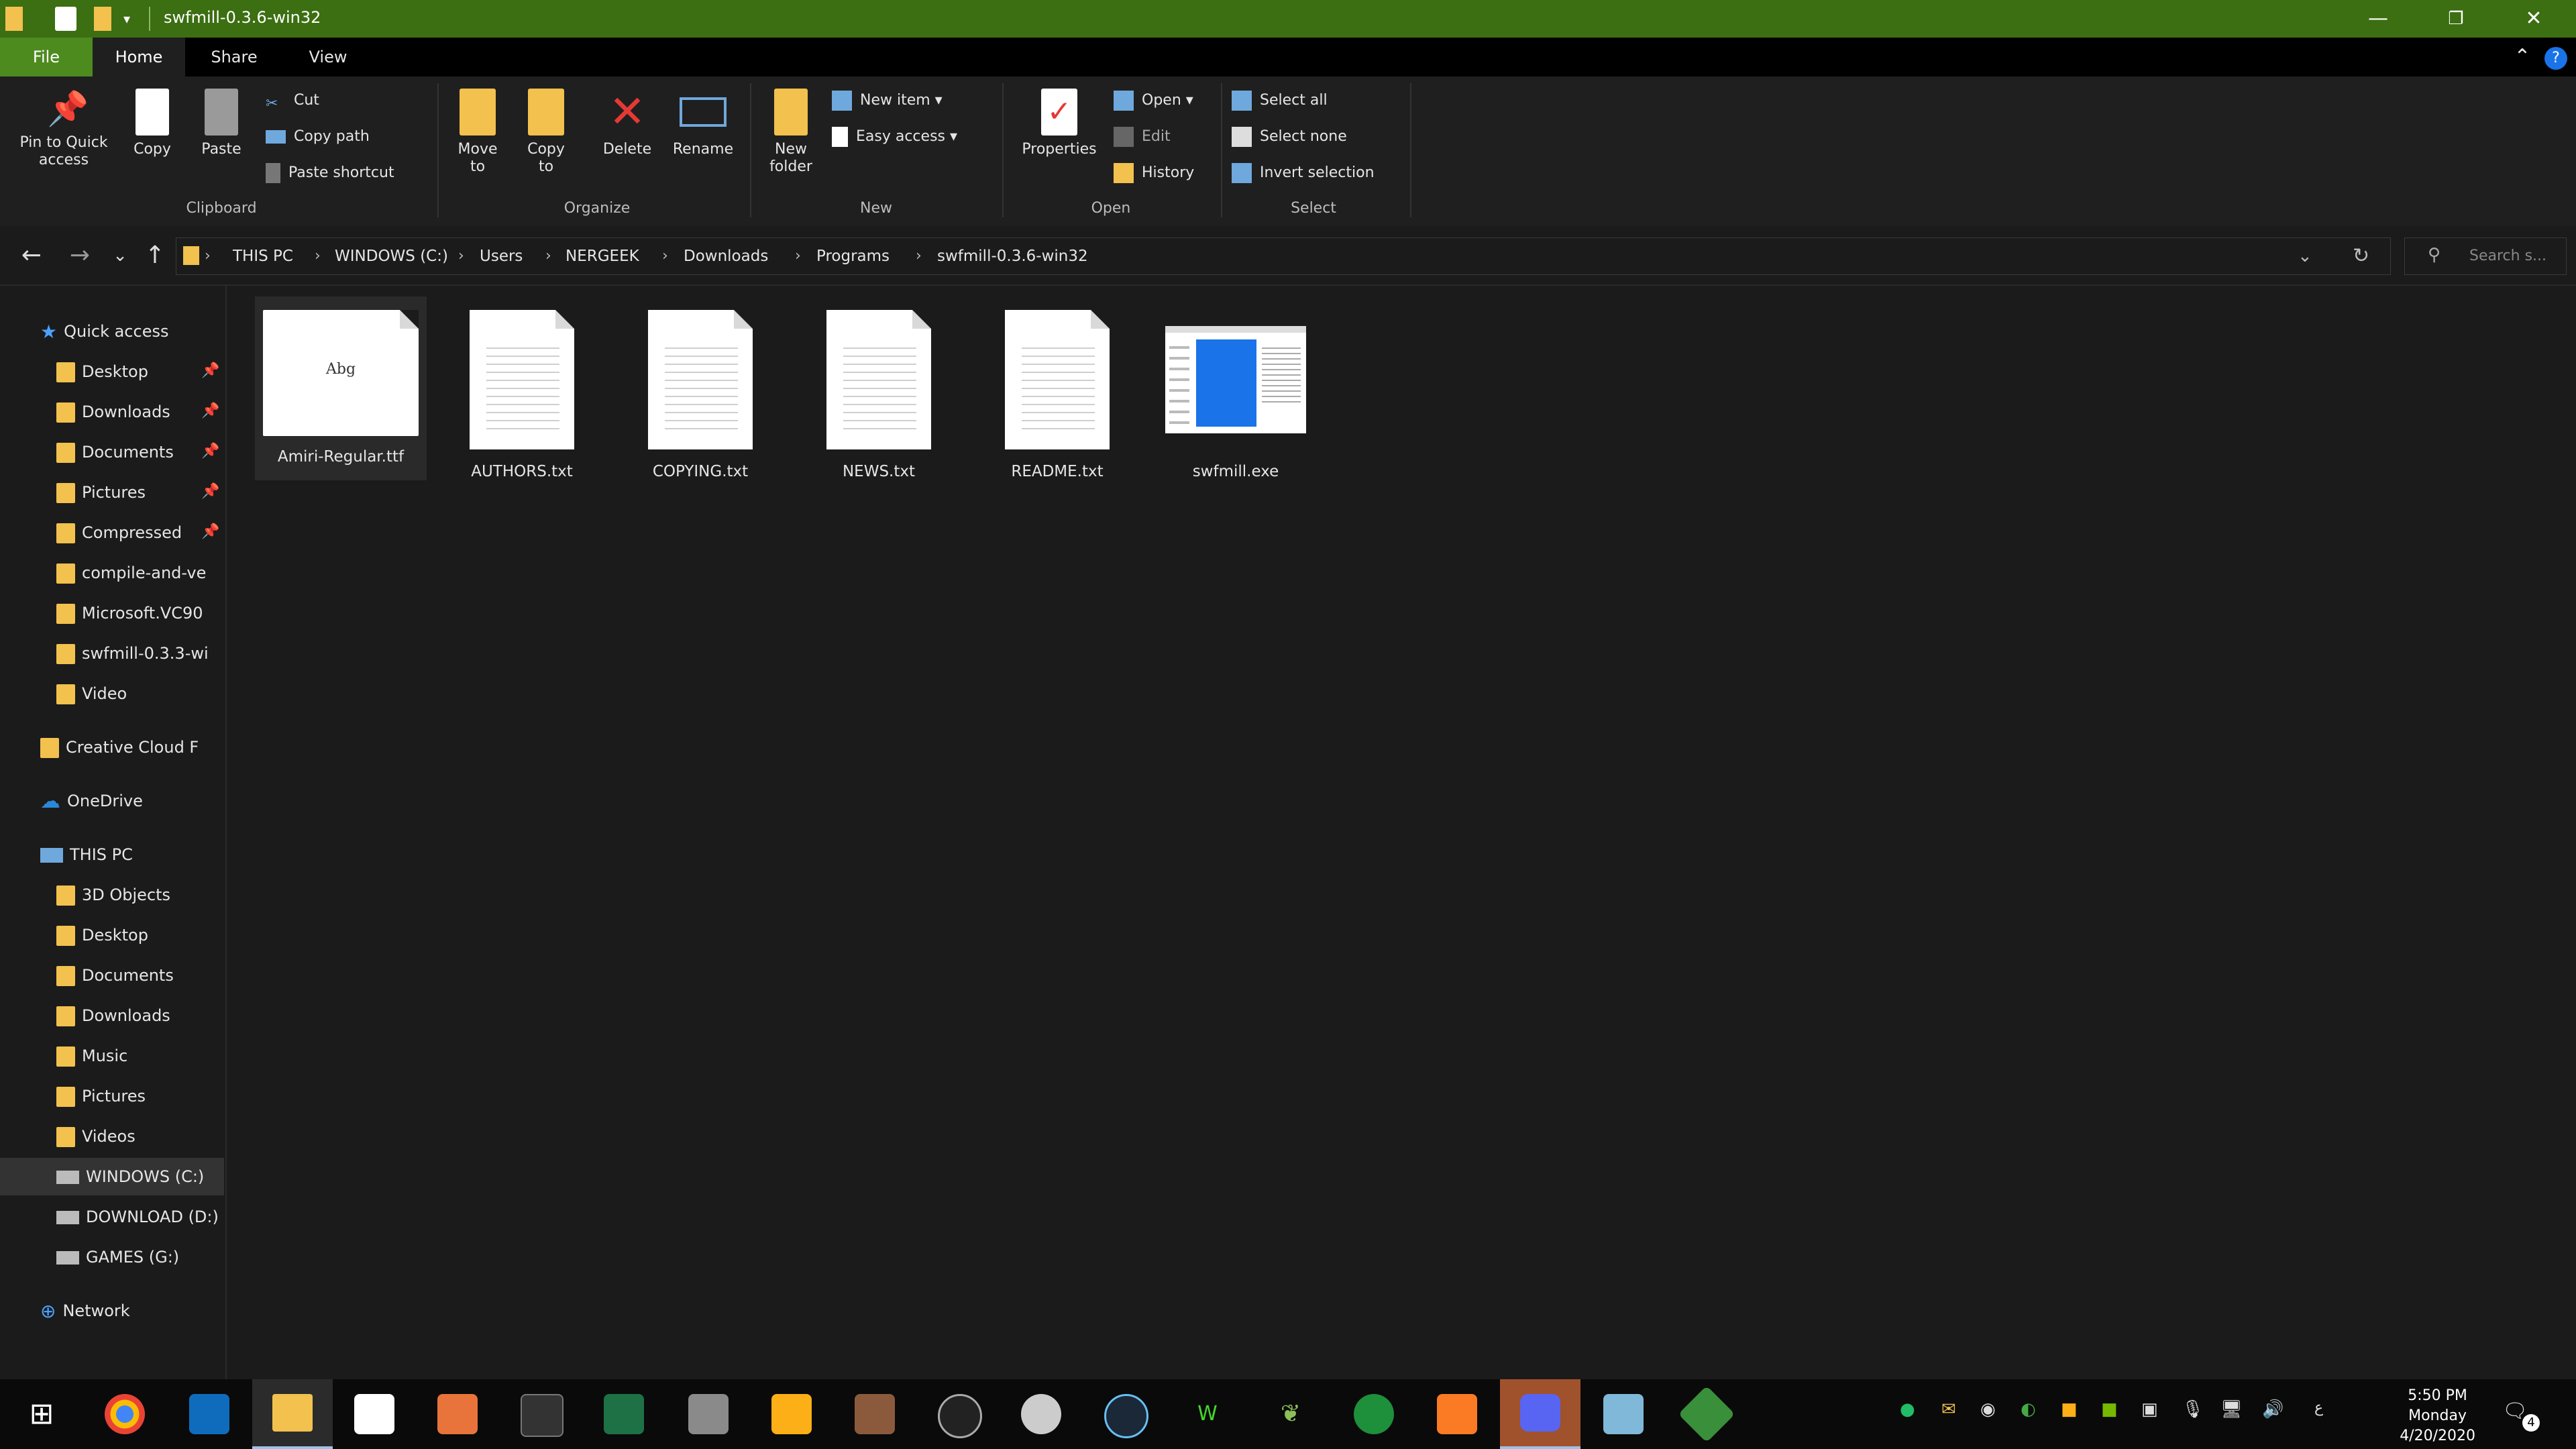  What do you see at coordinates (1988, 1409) in the screenshot?
I see `steam-tray-icon: ◉` at bounding box center [1988, 1409].